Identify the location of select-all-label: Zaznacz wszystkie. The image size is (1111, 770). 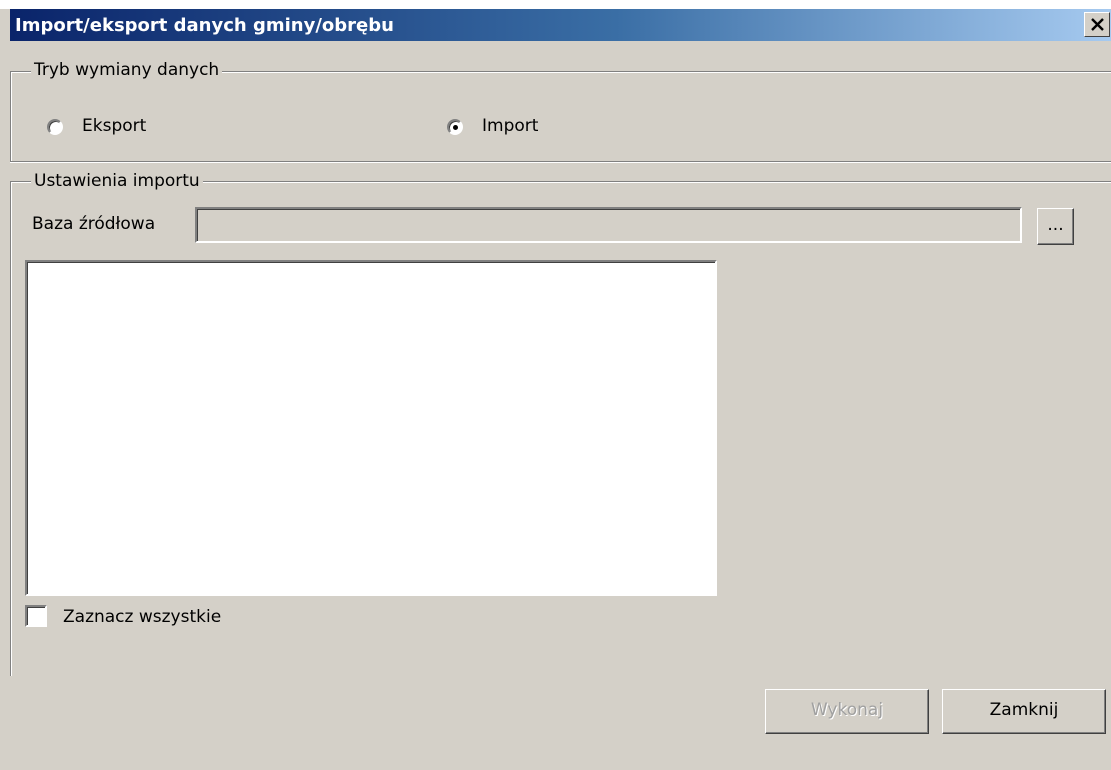
(142, 617).